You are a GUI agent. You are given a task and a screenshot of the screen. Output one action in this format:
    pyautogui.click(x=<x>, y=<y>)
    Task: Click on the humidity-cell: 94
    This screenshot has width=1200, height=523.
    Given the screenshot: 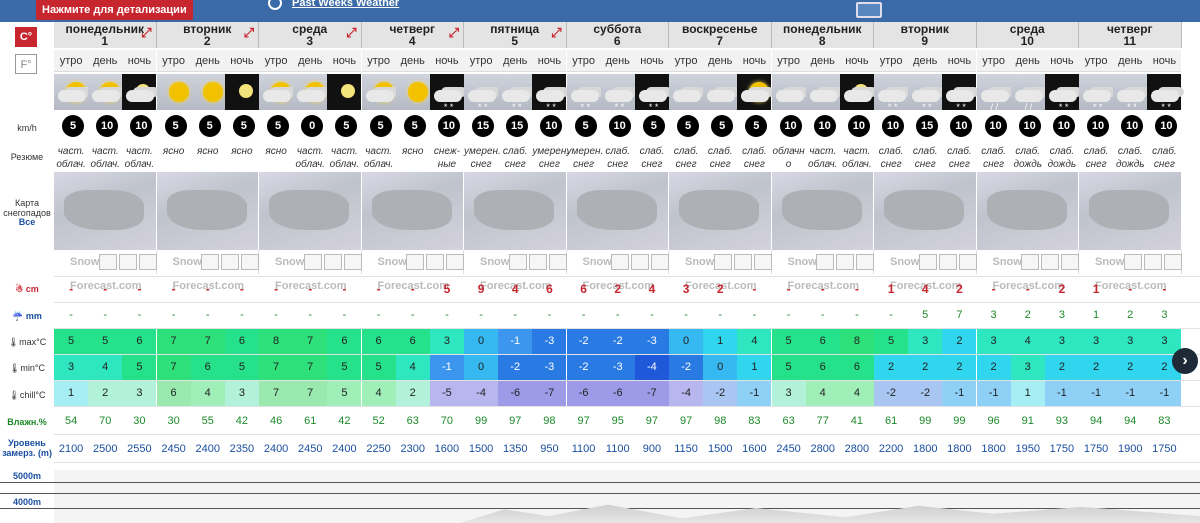 What is the action you would take?
    pyautogui.click(x=1096, y=421)
    